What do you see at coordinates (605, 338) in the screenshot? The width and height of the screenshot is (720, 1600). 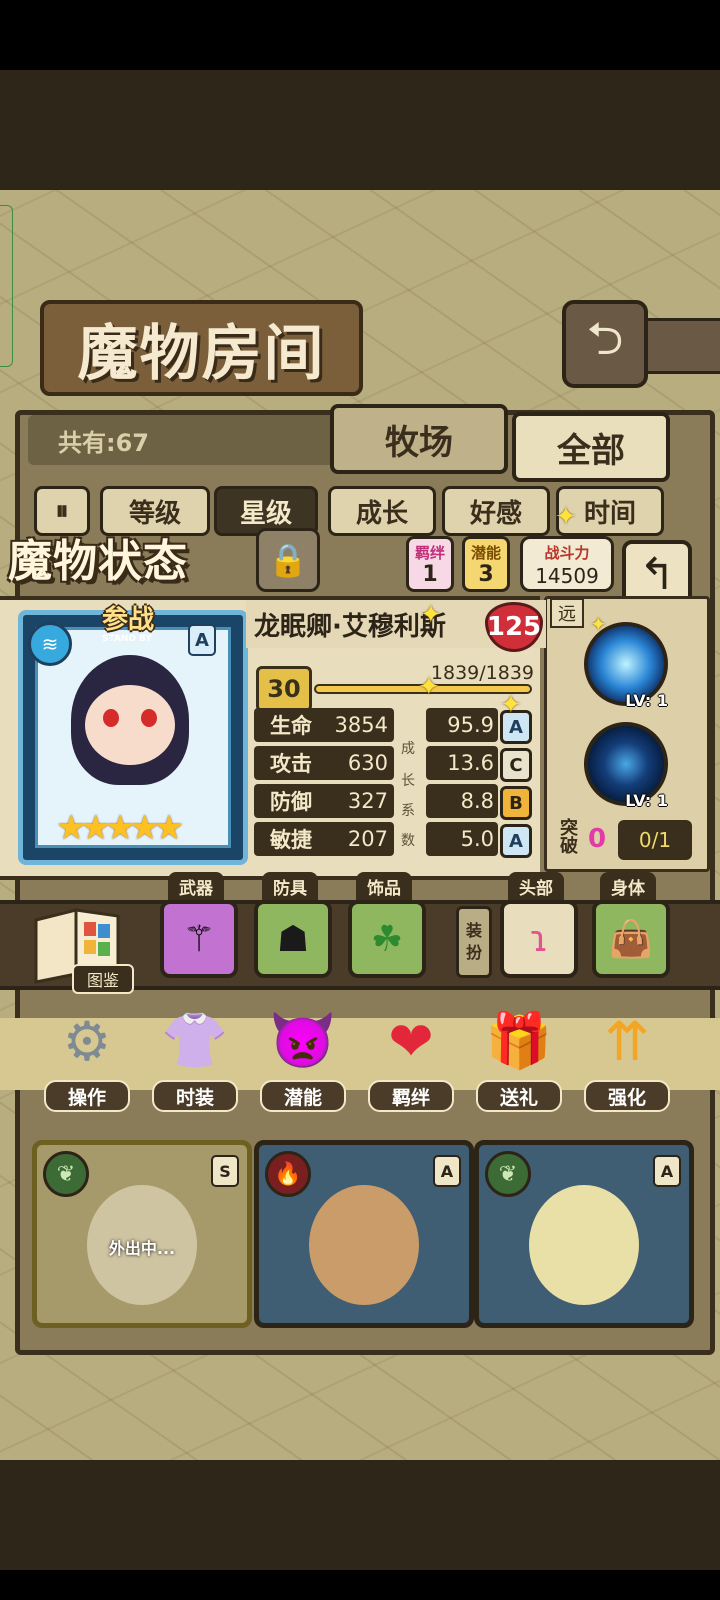 I see `back-arrow-icon: ⮌` at bounding box center [605, 338].